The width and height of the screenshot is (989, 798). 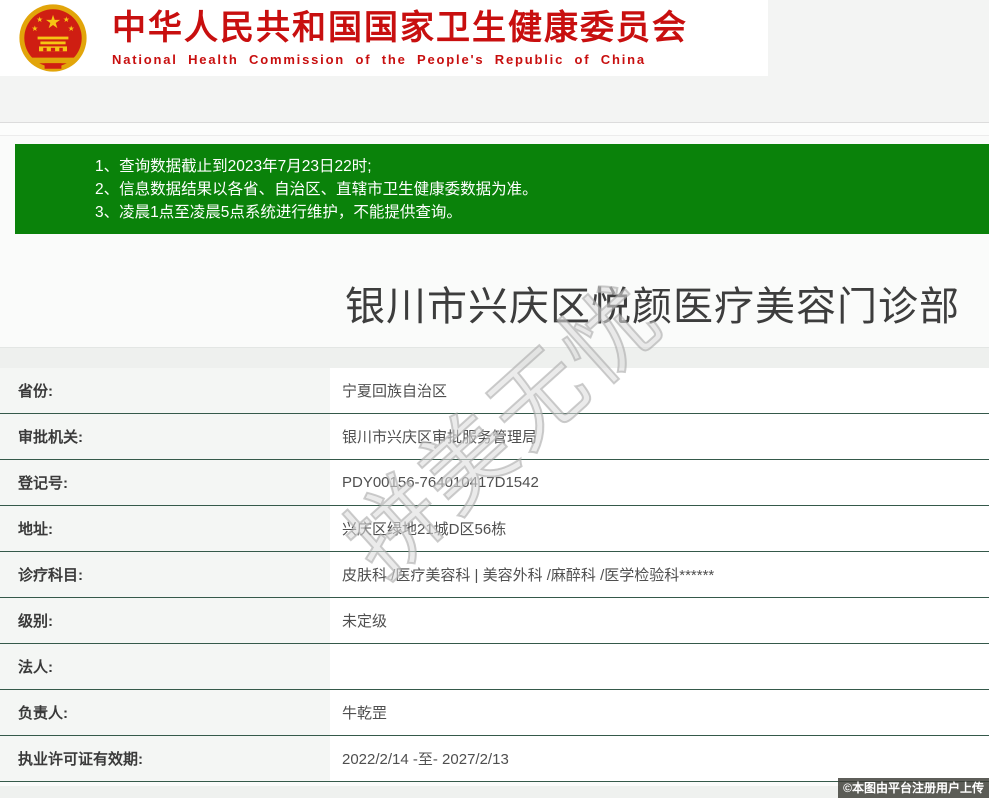 I want to click on corner-attribution-watermark: ©本图由平台注册用户上传, so click(x=913, y=788).